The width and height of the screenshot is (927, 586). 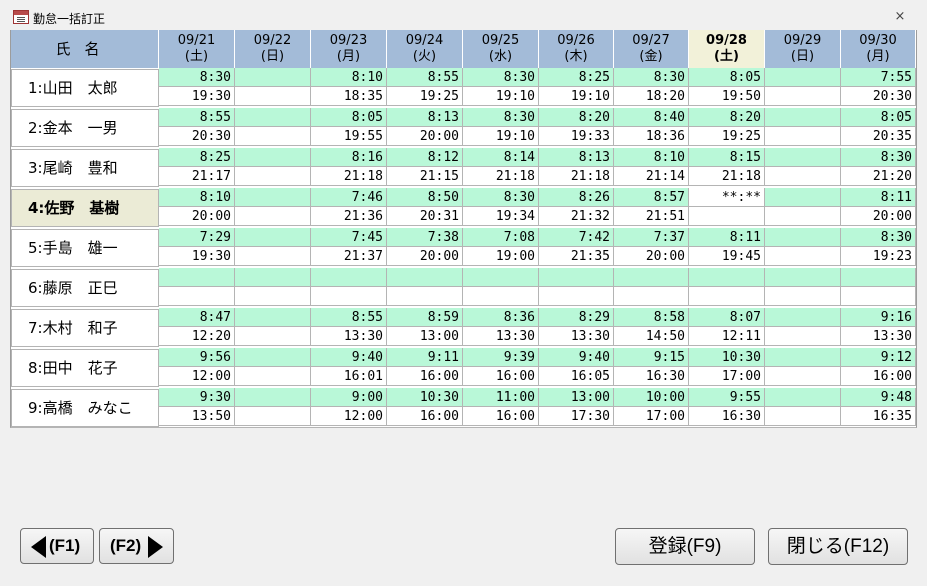 What do you see at coordinates (349, 216) in the screenshot?
I see `end-time-field: 21:36` at bounding box center [349, 216].